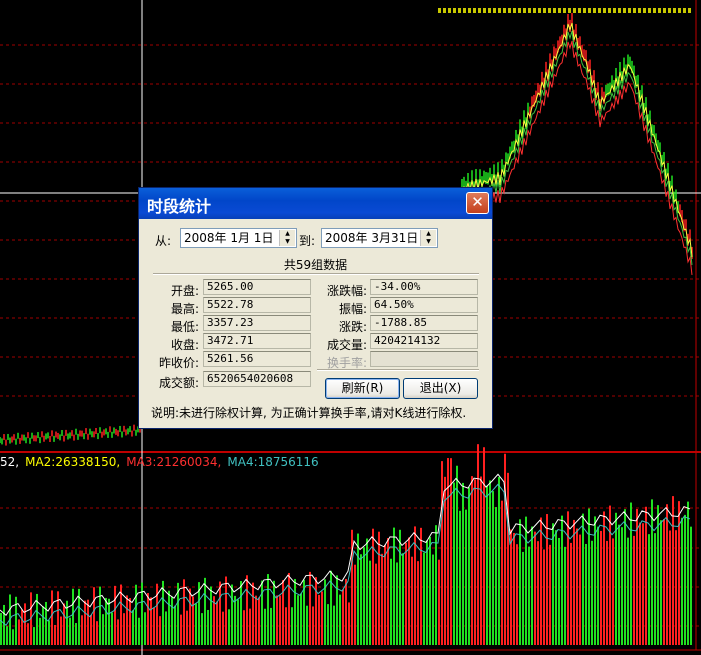 The height and width of the screenshot is (655, 701). I want to click on to-date-spin-icon: ▲ ▼, so click(428, 238).